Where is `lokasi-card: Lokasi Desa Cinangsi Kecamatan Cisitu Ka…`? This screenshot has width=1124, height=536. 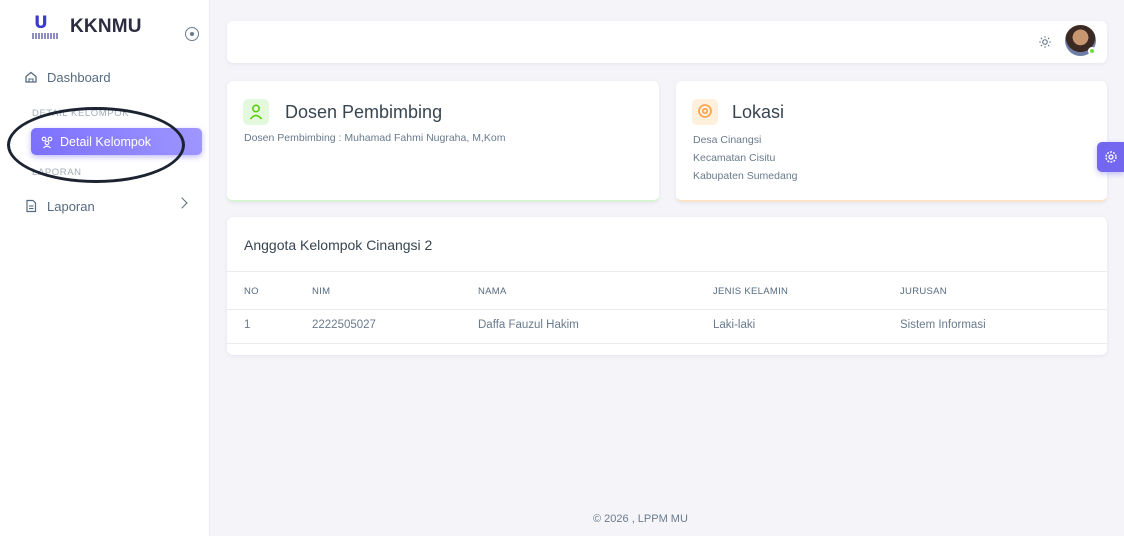 lokasi-card: Lokasi Desa Cinangsi Kecamatan Cisitu Ka… is located at coordinates (891, 141).